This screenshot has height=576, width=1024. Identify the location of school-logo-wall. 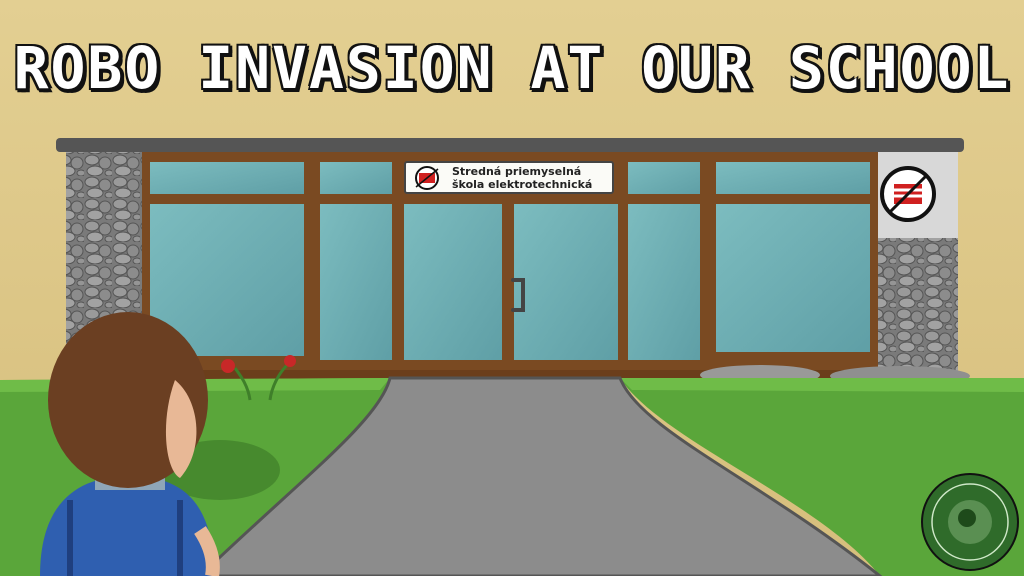
(908, 194).